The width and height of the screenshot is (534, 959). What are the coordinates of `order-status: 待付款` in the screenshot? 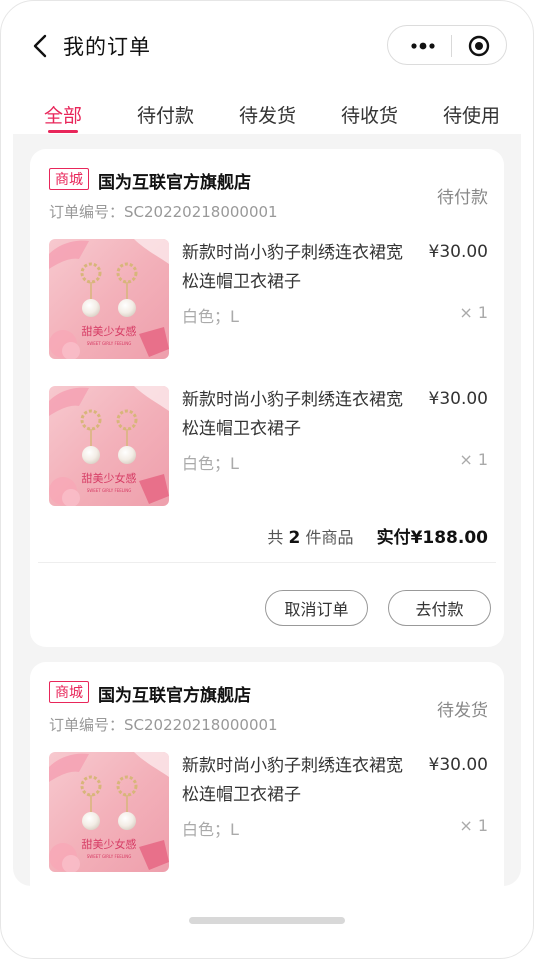 It's located at (462, 198).